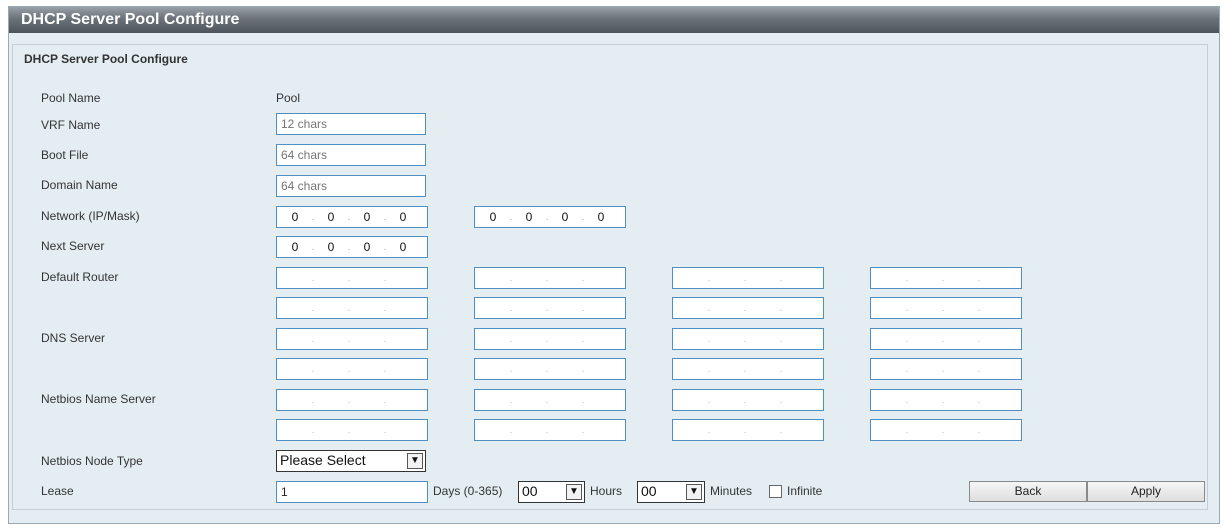 The width and height of the screenshot is (1224, 528). I want to click on pool-name-value: Pool, so click(288, 98).